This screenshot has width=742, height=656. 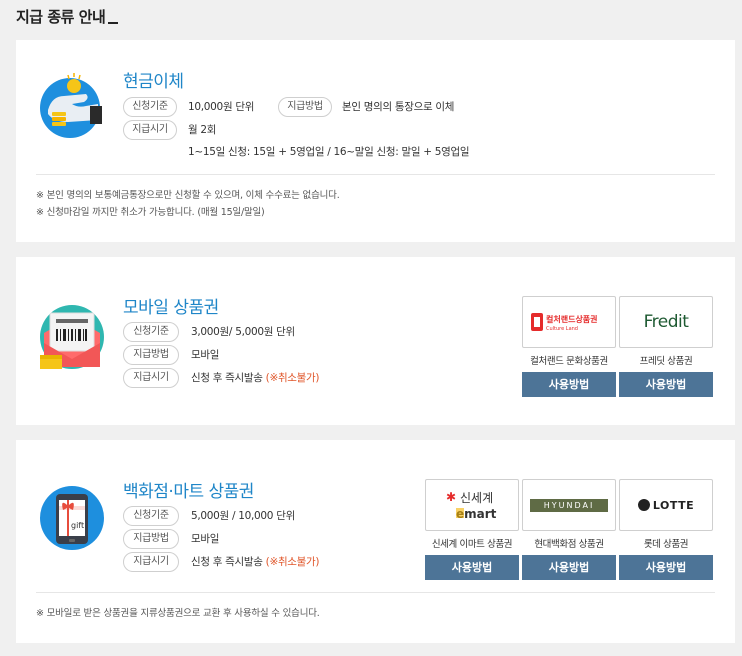 I want to click on lotte-usage-button: 사용방법, so click(x=666, y=567).